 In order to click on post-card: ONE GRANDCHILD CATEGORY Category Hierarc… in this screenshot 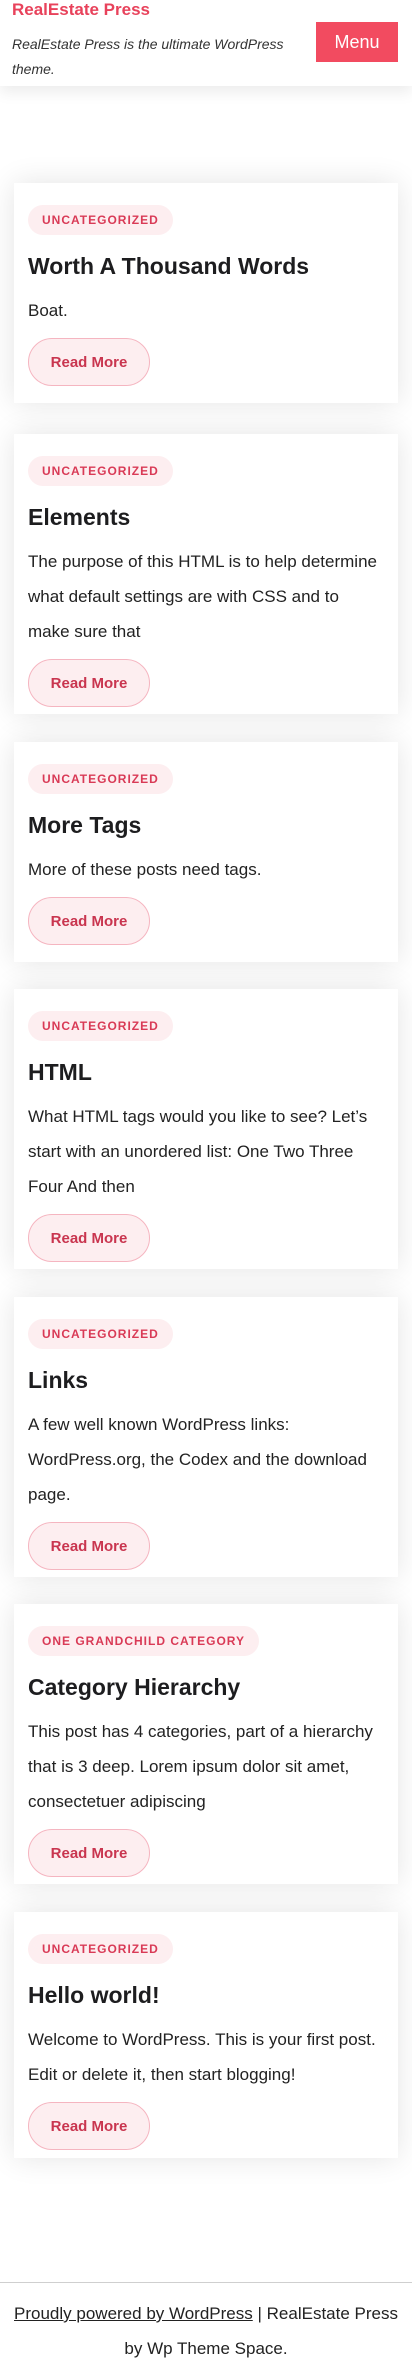, I will do `click(206, 1744)`.